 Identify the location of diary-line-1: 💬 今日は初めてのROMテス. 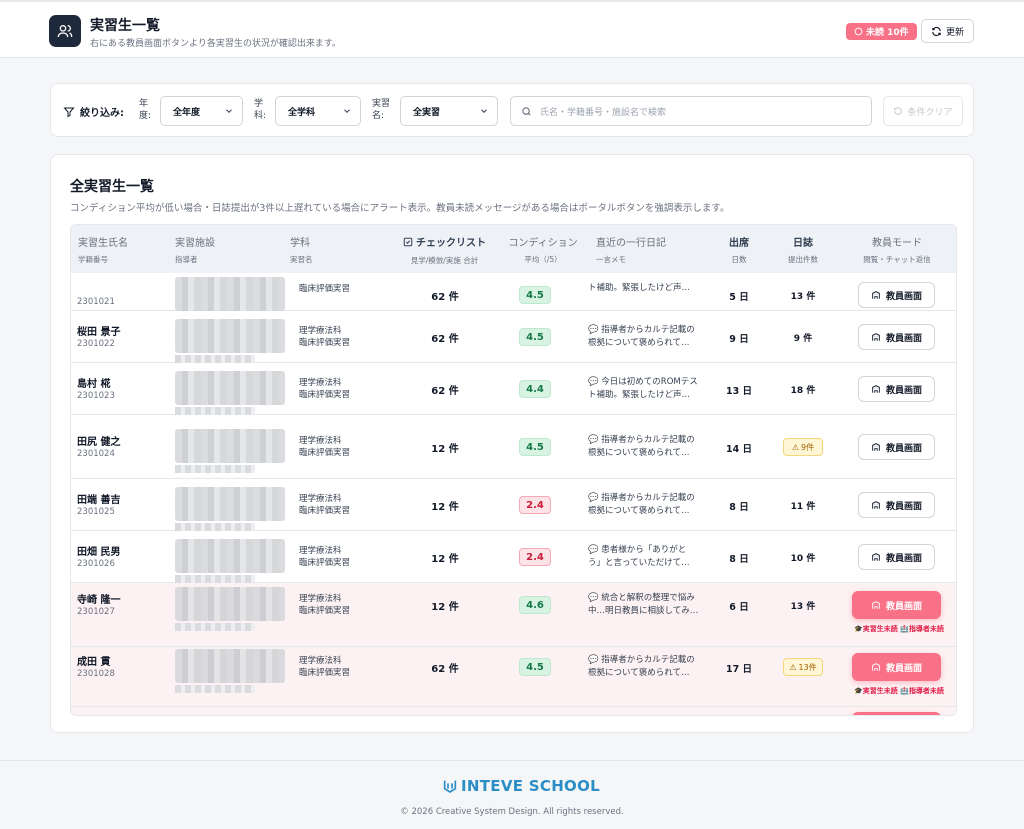
(643, 382).